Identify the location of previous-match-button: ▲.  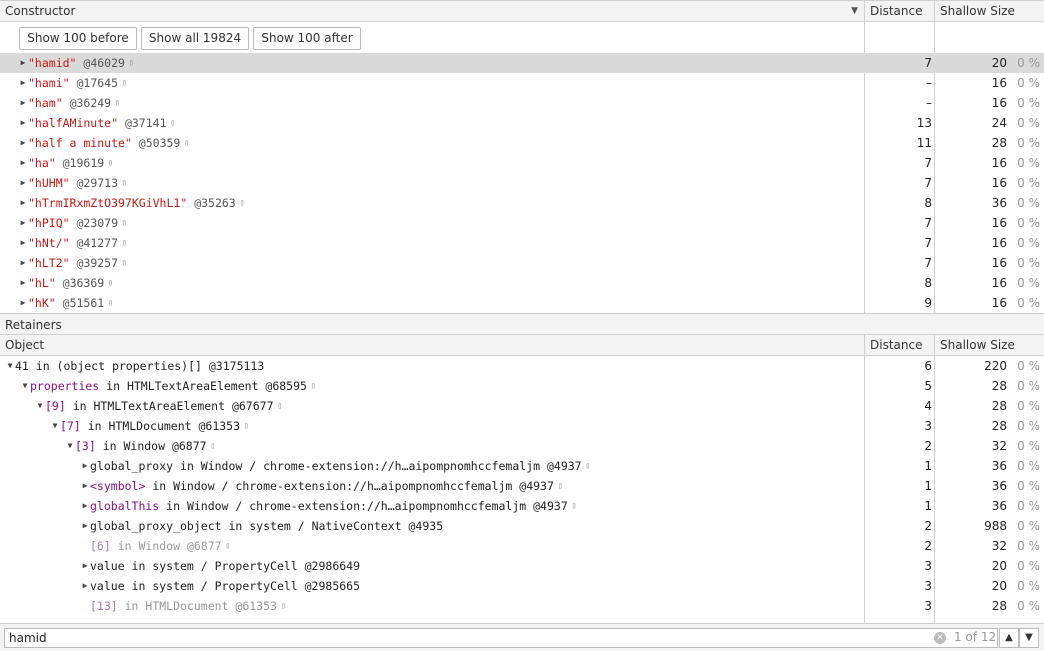
(1009, 638).